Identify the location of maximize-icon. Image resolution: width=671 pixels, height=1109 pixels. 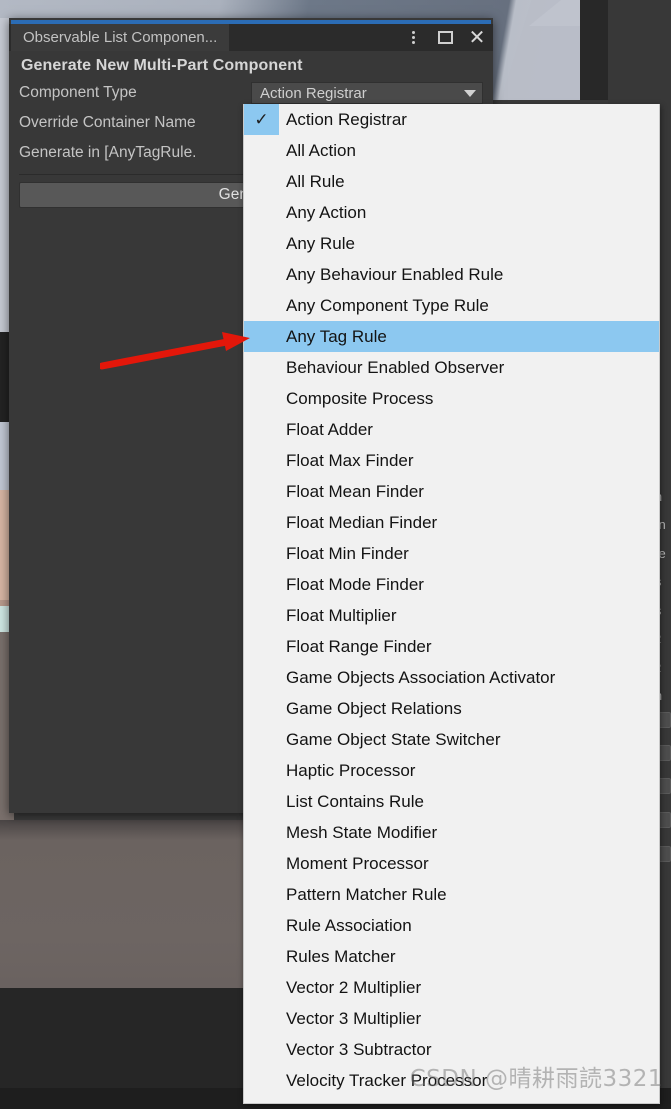
(445, 38).